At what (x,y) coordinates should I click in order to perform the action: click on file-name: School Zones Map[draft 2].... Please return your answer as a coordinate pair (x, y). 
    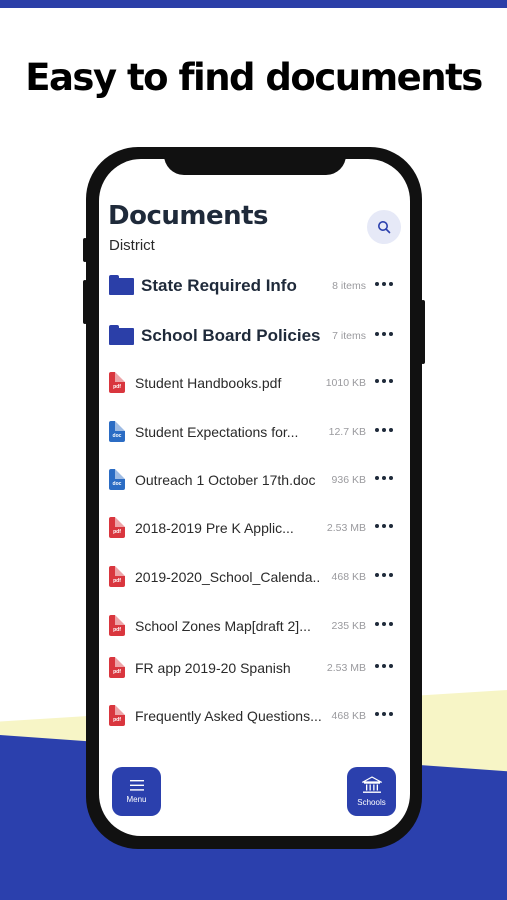
    Looking at the image, I should click on (223, 626).